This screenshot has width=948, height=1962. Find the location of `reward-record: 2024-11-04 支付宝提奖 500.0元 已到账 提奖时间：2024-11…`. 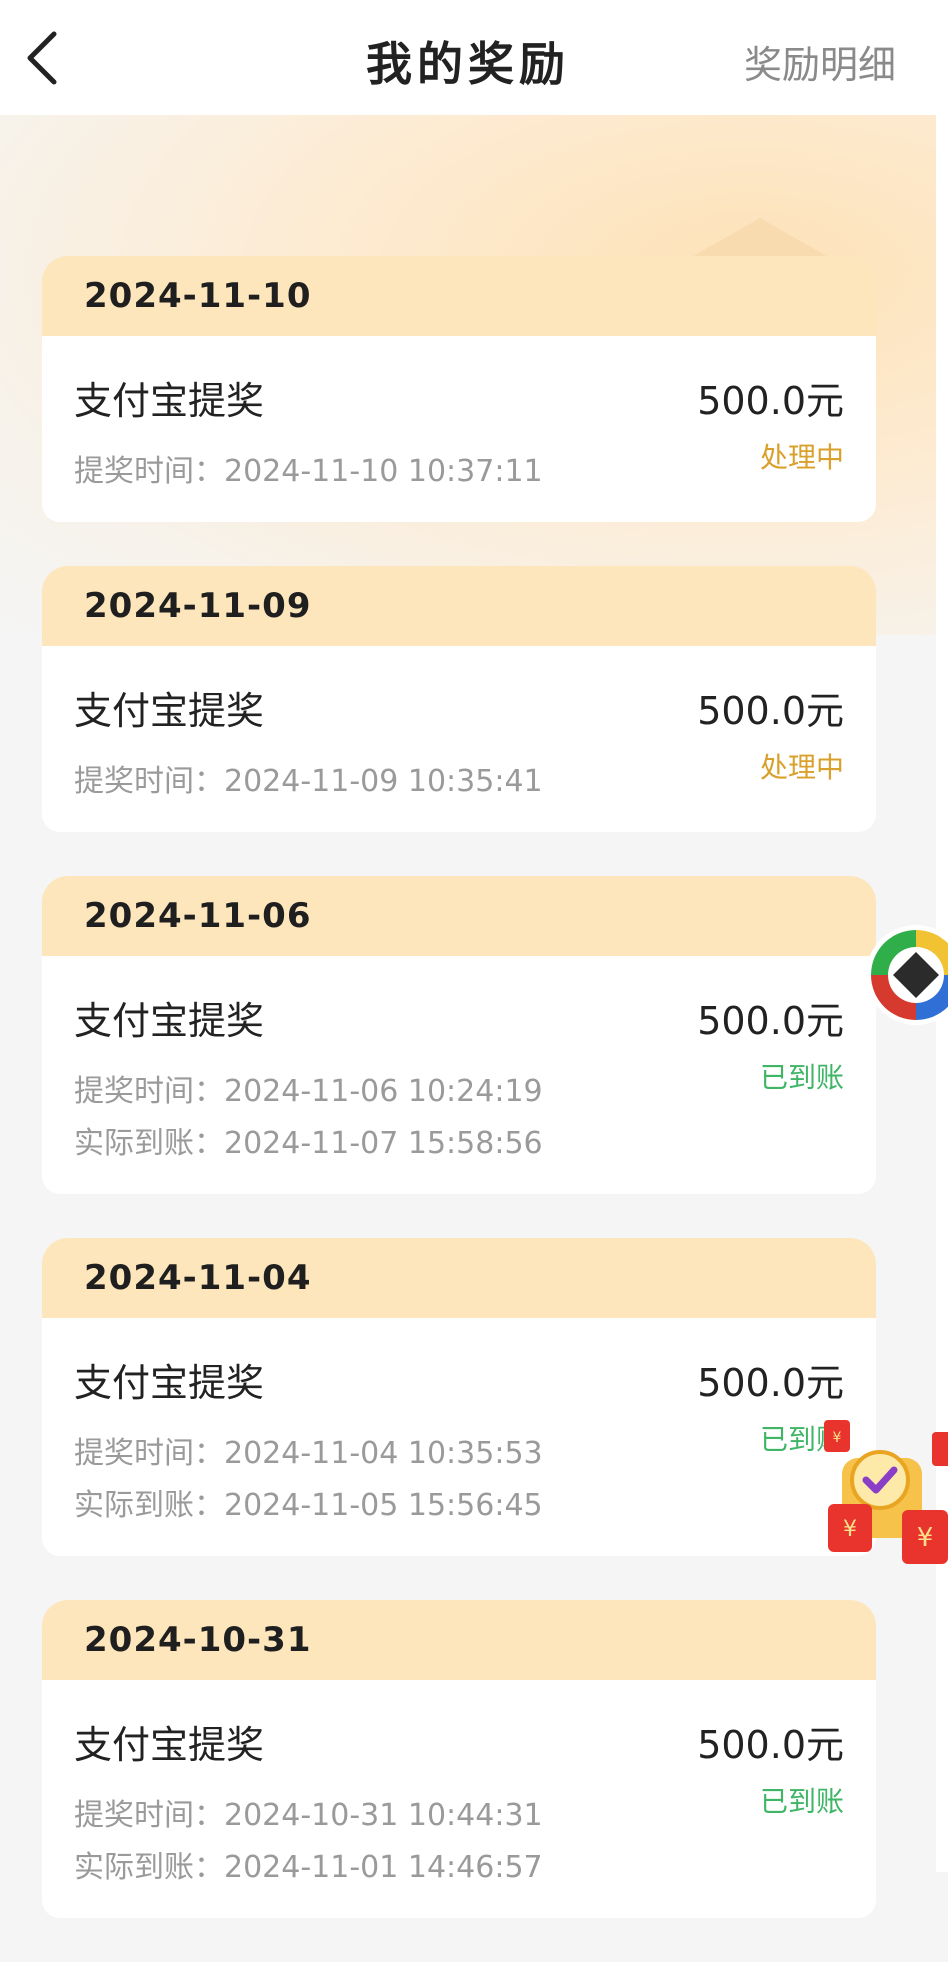

reward-record: 2024-11-04 支付宝提奖 500.0元 已到账 提奖时间：2024-11… is located at coordinates (459, 1397).